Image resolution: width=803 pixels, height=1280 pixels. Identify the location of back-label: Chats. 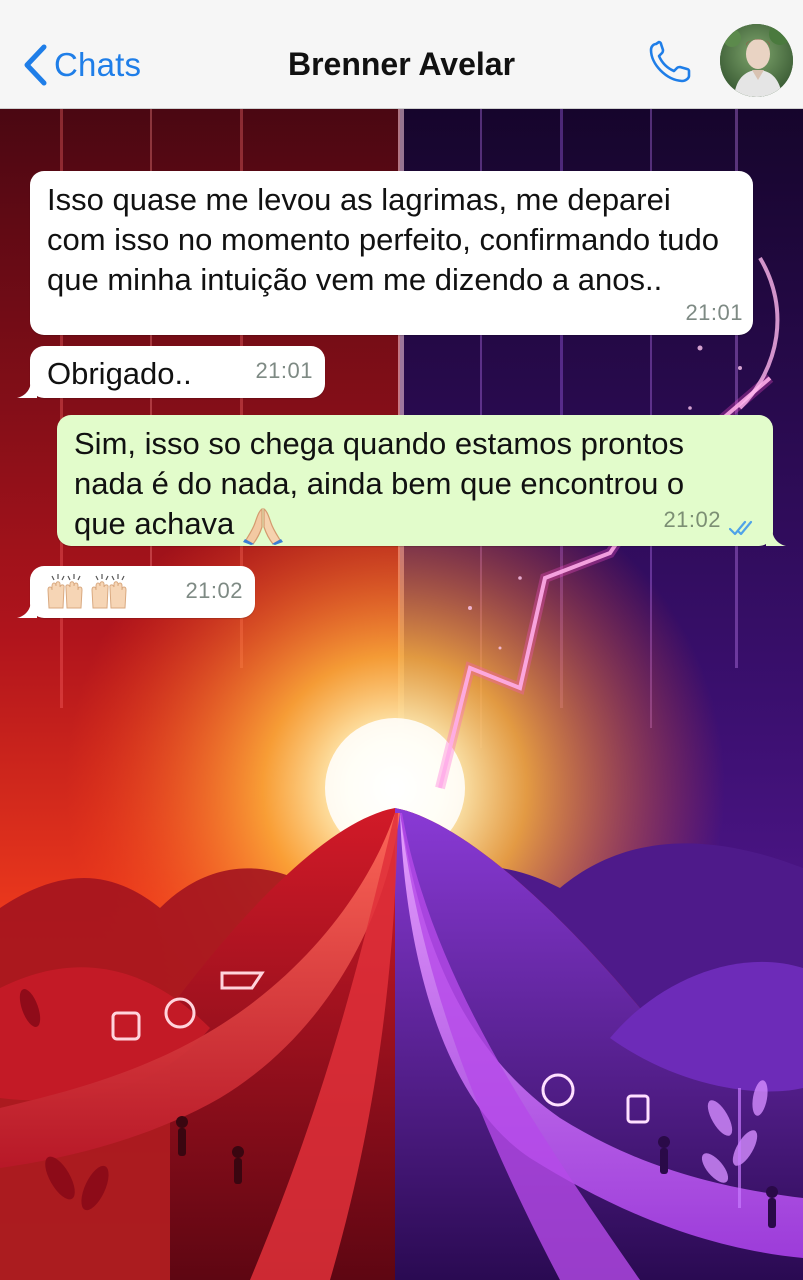
(98, 64).